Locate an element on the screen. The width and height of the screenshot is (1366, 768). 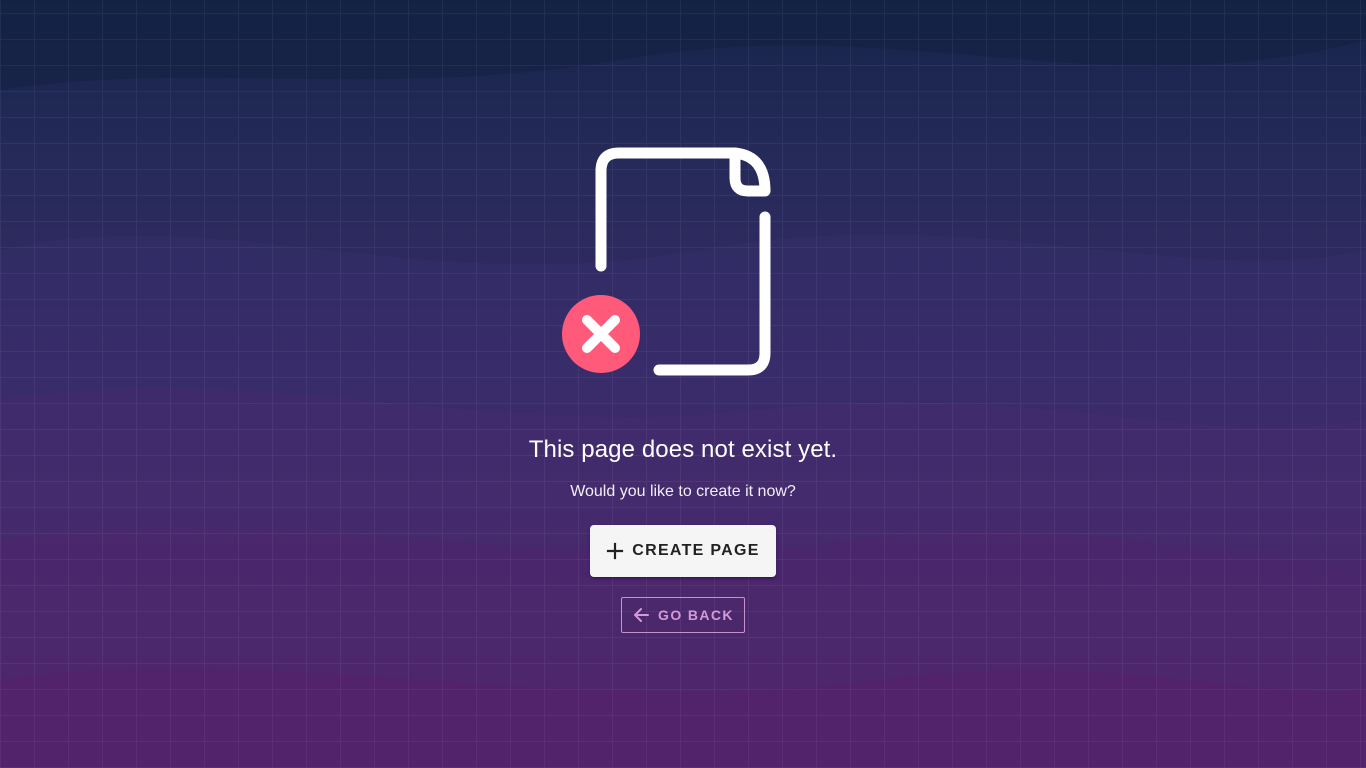
error-x-icon is located at coordinates (601, 334).